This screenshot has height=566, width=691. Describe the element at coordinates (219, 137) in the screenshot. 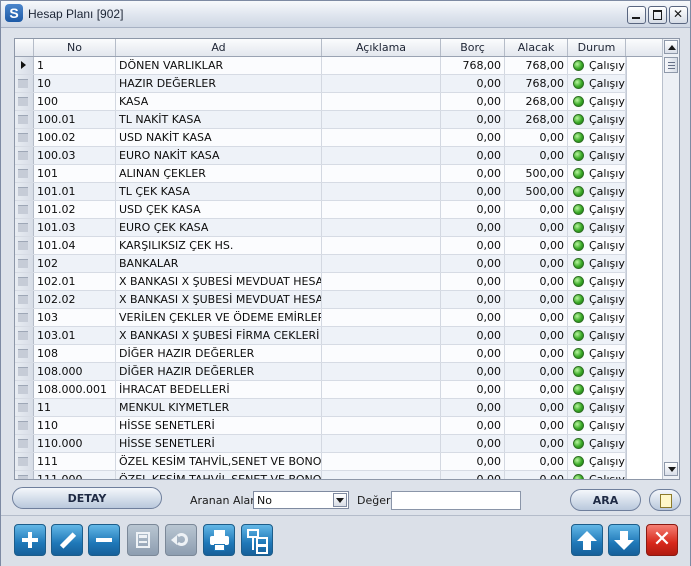

I see `cell-ad: USD NAKİT KASA` at that location.